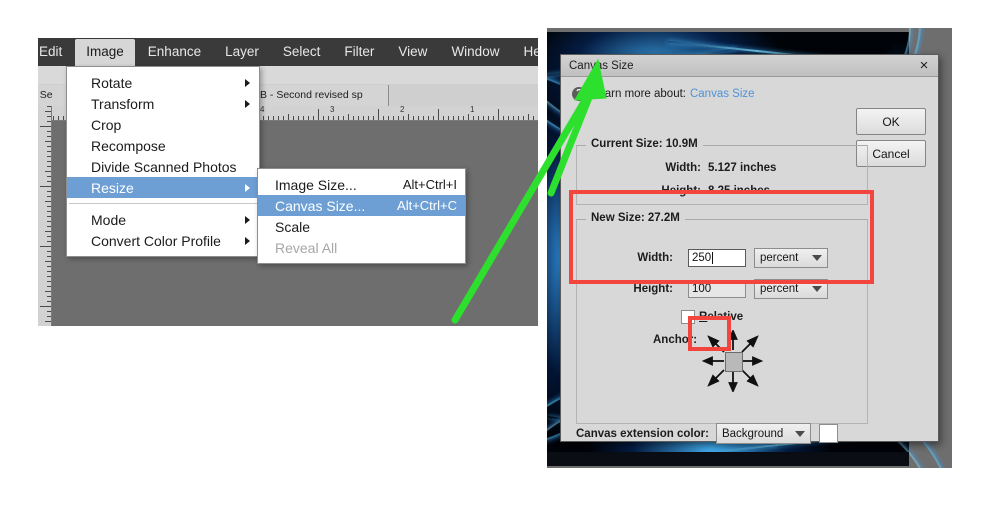 The image size is (999, 505). I want to click on submenu-item-image-size: Image Size... Alt+Ctrl+I, so click(361, 184).